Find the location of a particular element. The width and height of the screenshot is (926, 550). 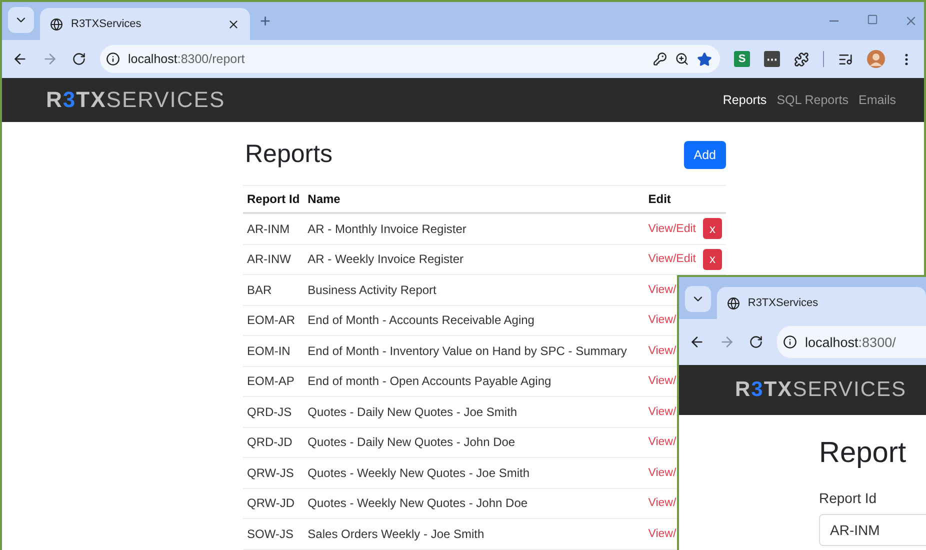

report-name-cell: Sales Orders Weekly - Joe Smith is located at coordinates (474, 533).